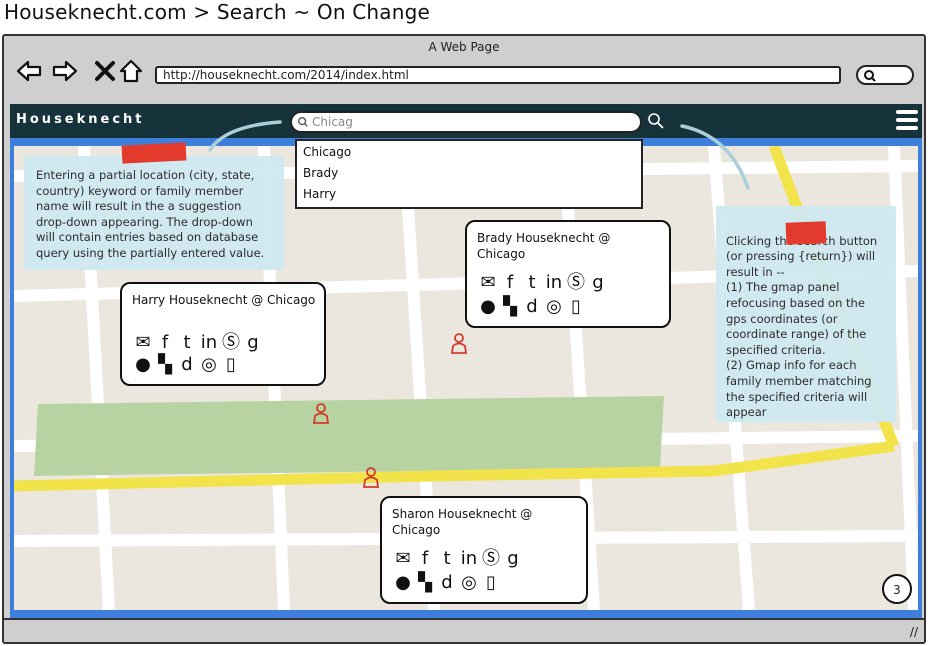 This screenshot has height=646, width=928. What do you see at coordinates (498, 75) in the screenshot?
I see `address-bar: http://houseknecht.com/2014/index.html` at bounding box center [498, 75].